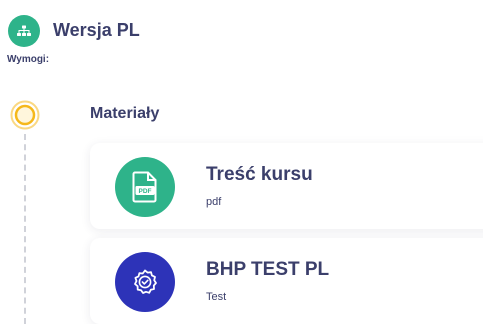 This screenshot has height=324, width=483. What do you see at coordinates (268, 269) in the screenshot?
I see `material-title: BHP TEST PL` at bounding box center [268, 269].